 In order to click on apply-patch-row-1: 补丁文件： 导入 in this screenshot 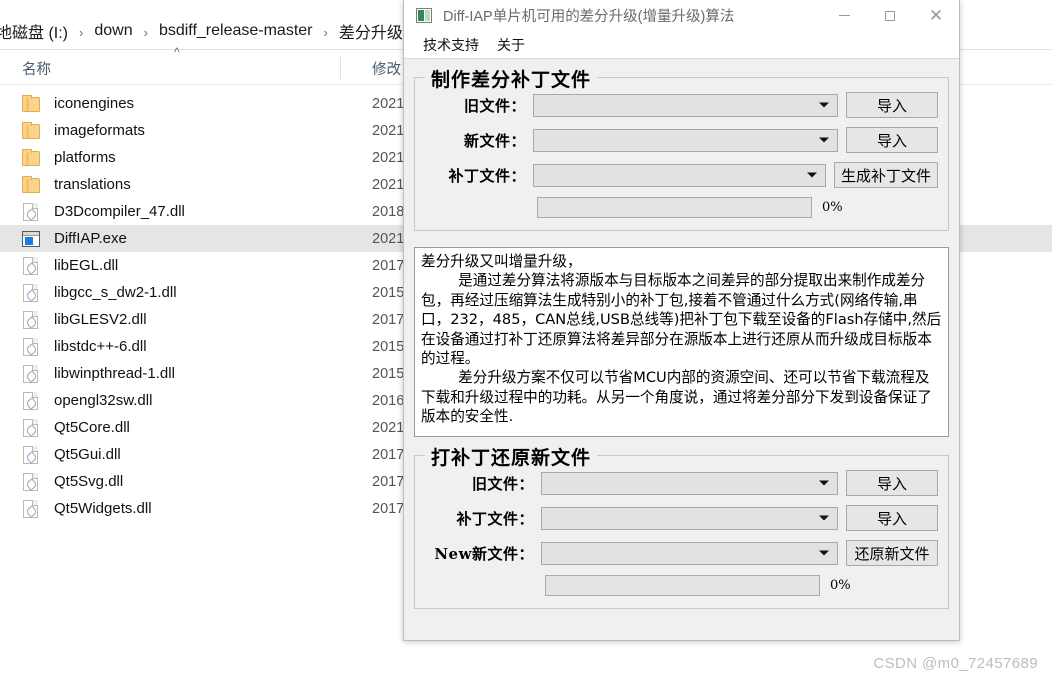, I will do `click(681, 518)`.